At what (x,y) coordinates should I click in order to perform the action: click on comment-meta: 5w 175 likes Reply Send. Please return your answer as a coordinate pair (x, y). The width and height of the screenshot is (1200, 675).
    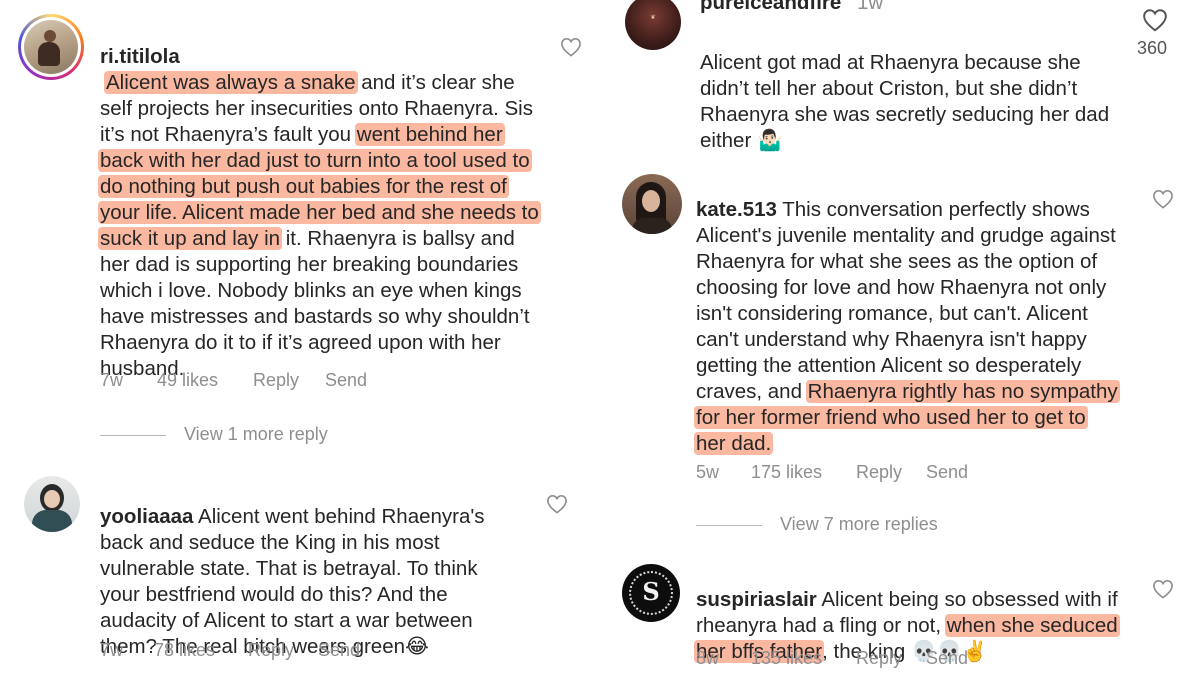
    Looking at the image, I should click on (856, 473).